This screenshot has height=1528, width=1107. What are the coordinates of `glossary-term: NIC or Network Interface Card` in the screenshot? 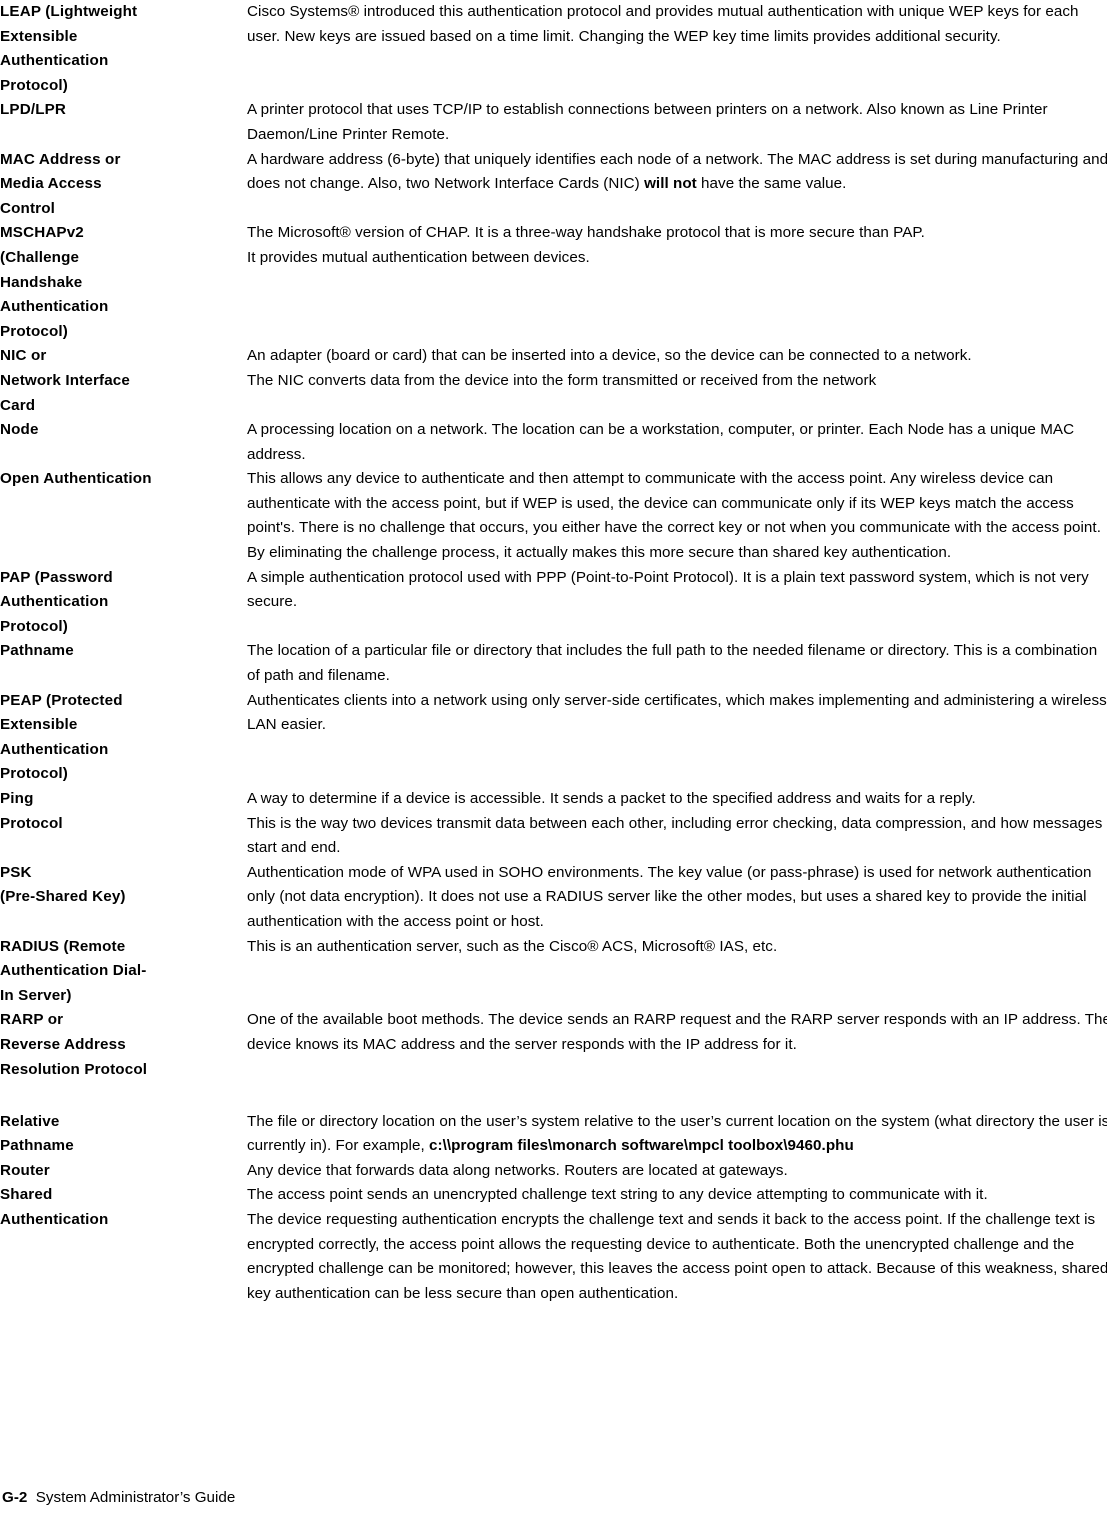 It's located at (65, 380).